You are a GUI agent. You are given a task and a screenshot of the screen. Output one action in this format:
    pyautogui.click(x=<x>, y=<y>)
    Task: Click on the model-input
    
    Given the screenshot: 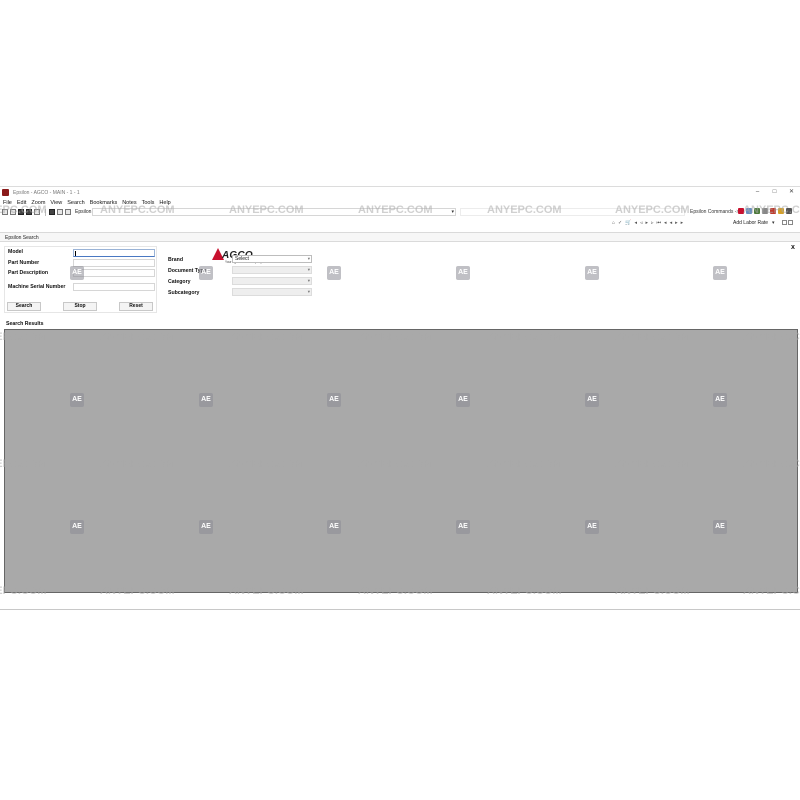 What is the action you would take?
    pyautogui.click(x=114, y=253)
    